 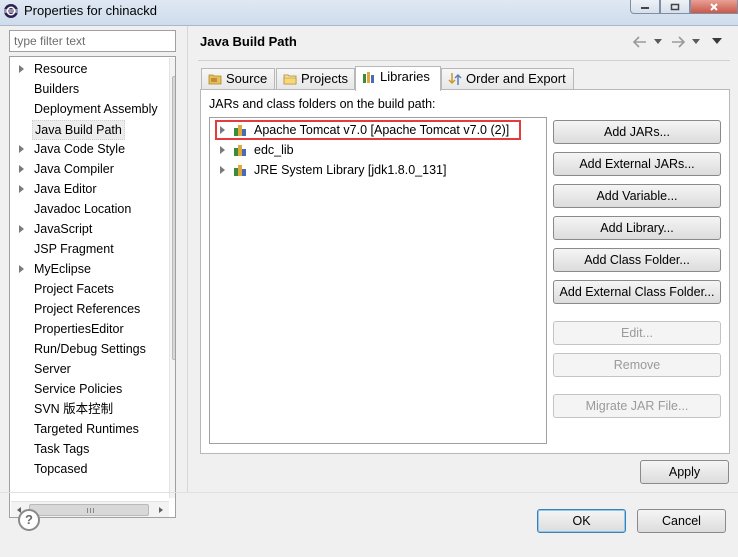 What do you see at coordinates (85, 229) in the screenshot?
I see `sidebar-item-javascript: JavaScript` at bounding box center [85, 229].